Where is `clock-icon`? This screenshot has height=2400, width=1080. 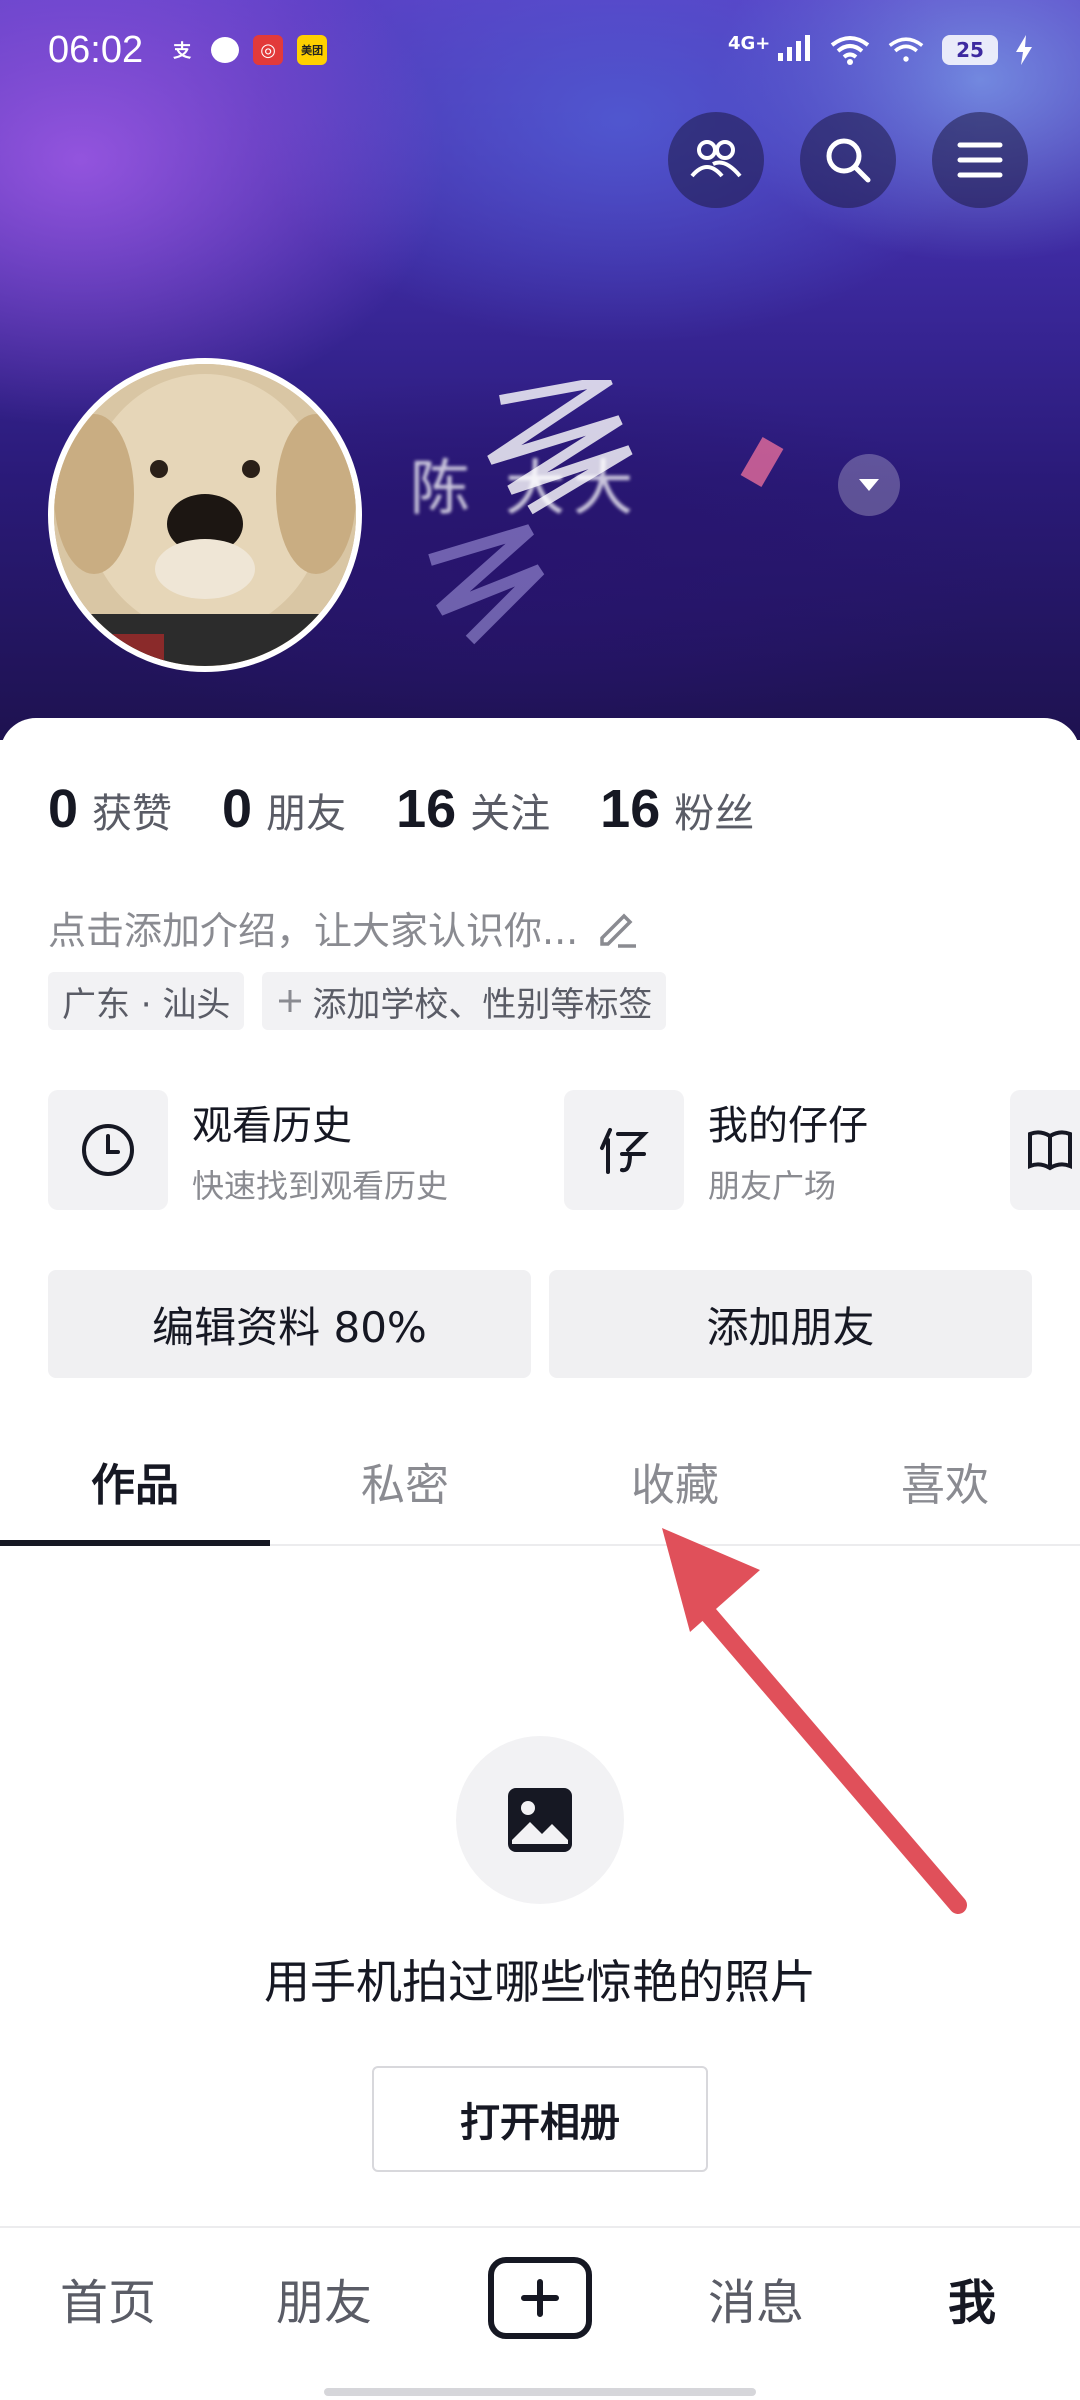 clock-icon is located at coordinates (108, 1150).